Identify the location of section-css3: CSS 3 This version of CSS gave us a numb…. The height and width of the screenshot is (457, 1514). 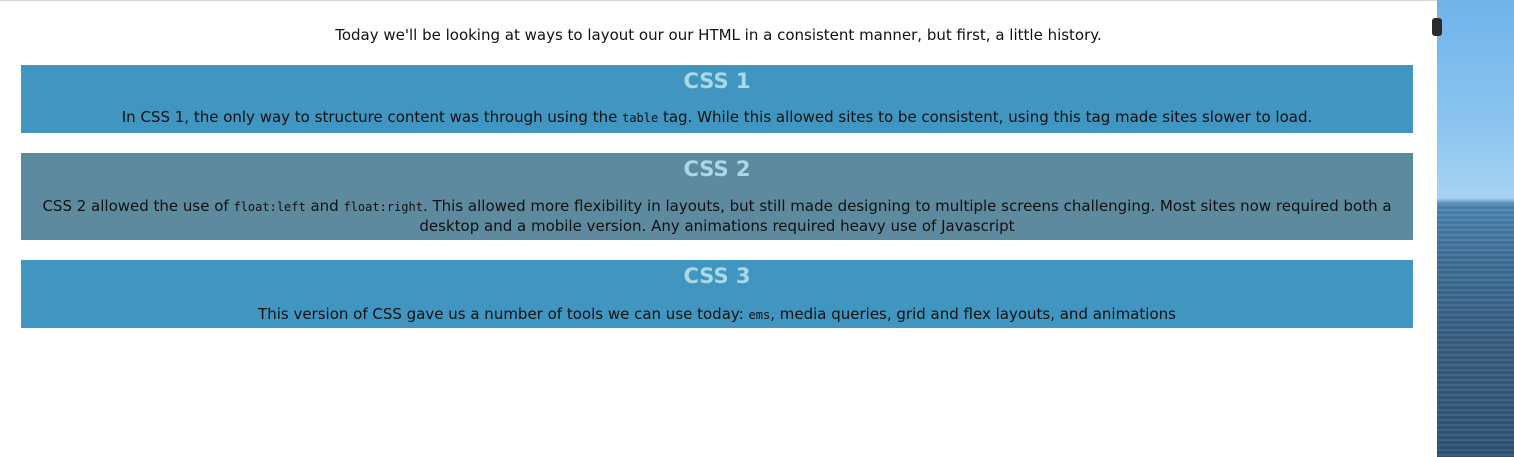
(717, 294).